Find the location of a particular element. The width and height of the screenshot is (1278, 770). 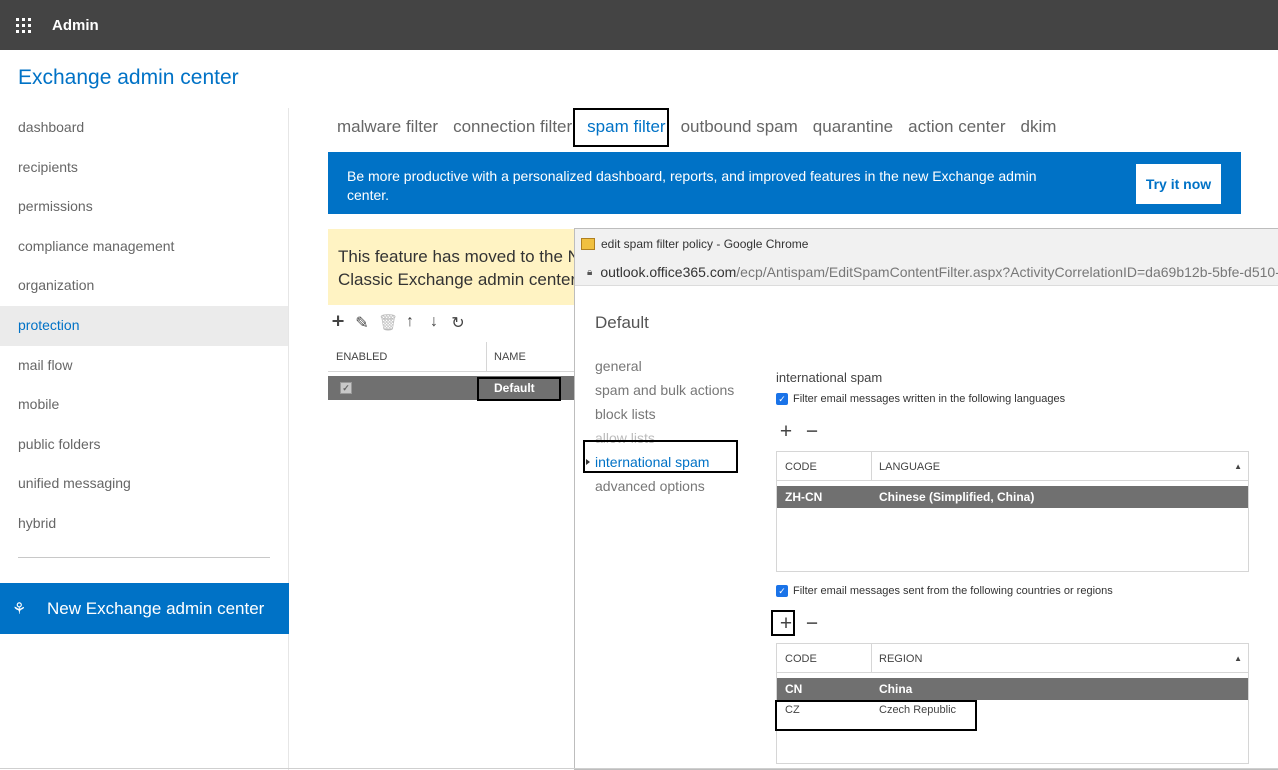

regions-table: CODE REGION ▲ CN China CZ Czech Republic is located at coordinates (1012, 703).